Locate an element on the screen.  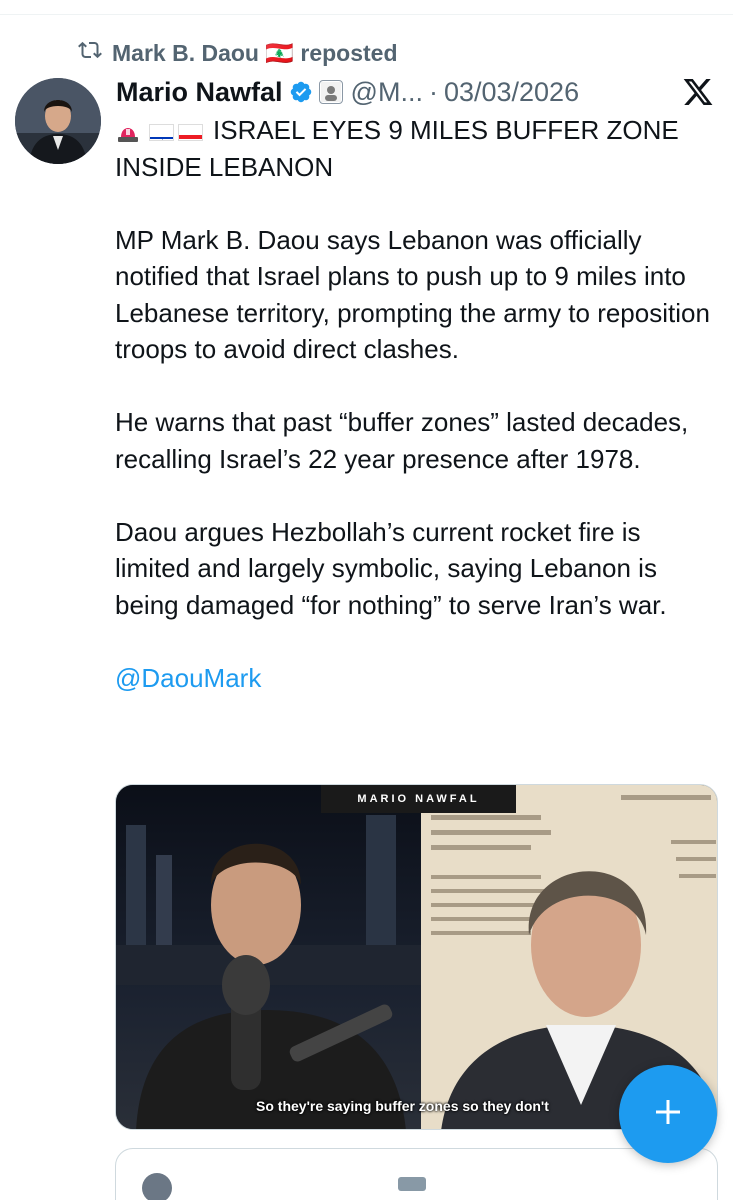
top-divider is located at coordinates (366, 14).